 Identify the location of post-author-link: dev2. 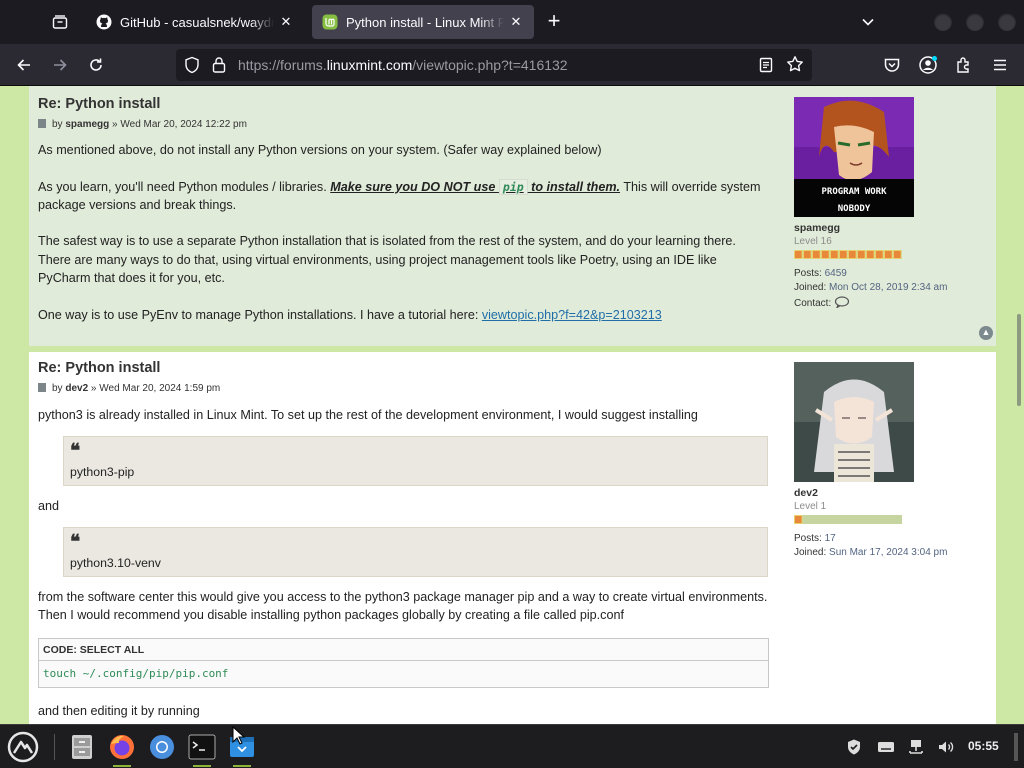
(76, 388).